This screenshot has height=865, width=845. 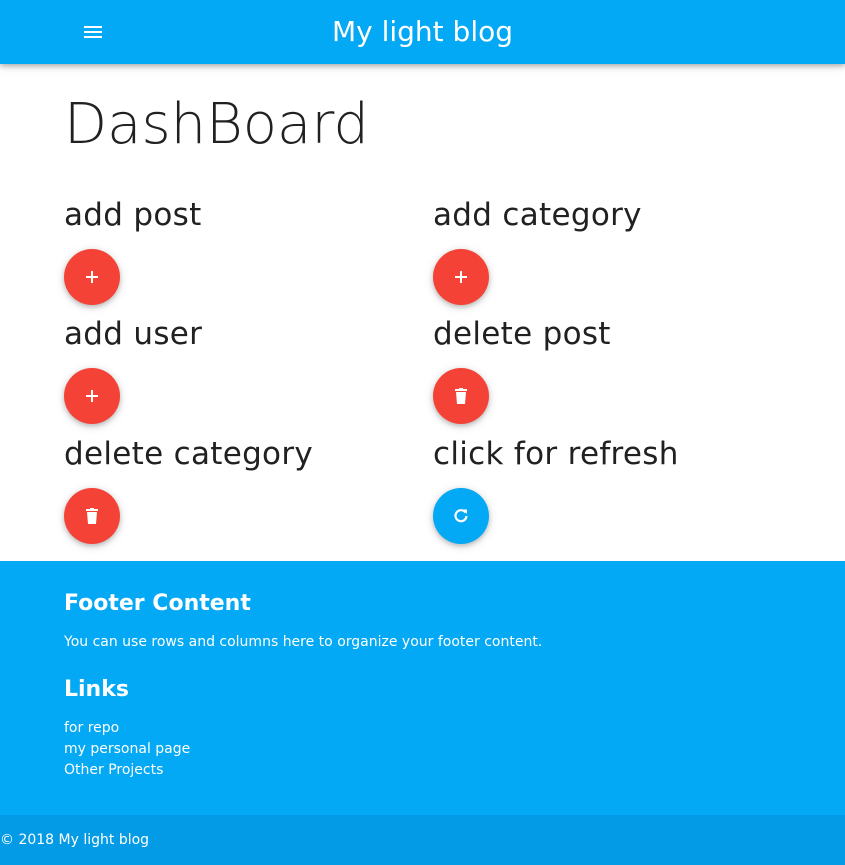 I want to click on links-heading: Links, so click(x=96, y=689).